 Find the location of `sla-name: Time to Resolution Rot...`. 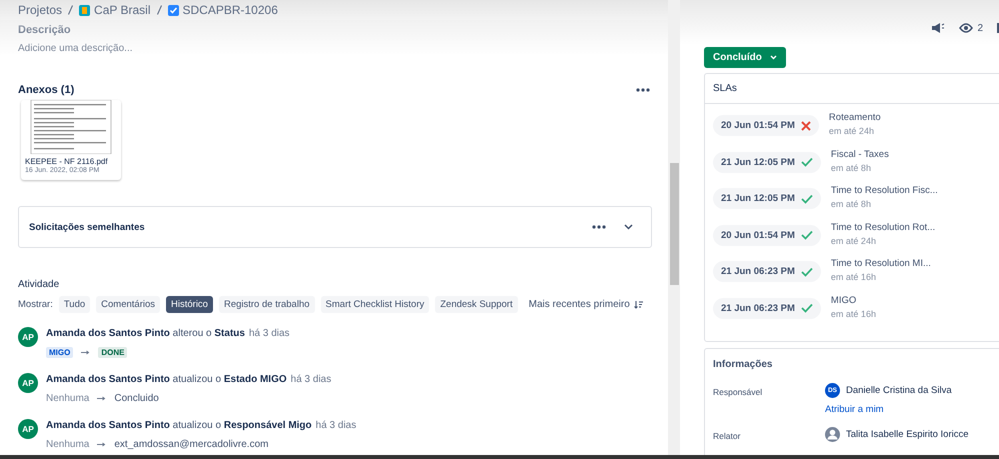

sla-name: Time to Resolution Rot... is located at coordinates (883, 227).